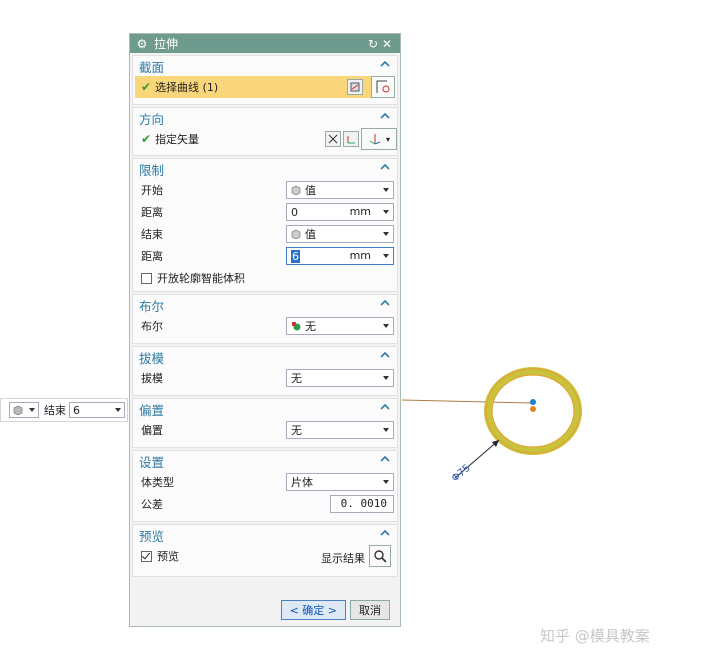  Describe the element at coordinates (340, 378) in the screenshot. I see `draft-dropdown: 无` at that location.